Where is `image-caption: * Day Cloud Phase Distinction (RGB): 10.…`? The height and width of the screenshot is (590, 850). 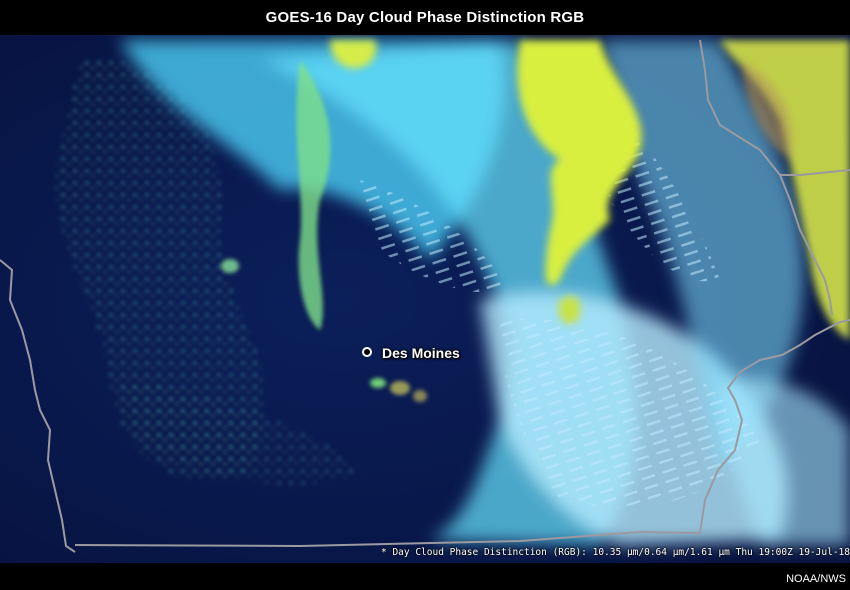
image-caption: * Day Cloud Phase Distinction (RGB): 10.… is located at coordinates (615, 552).